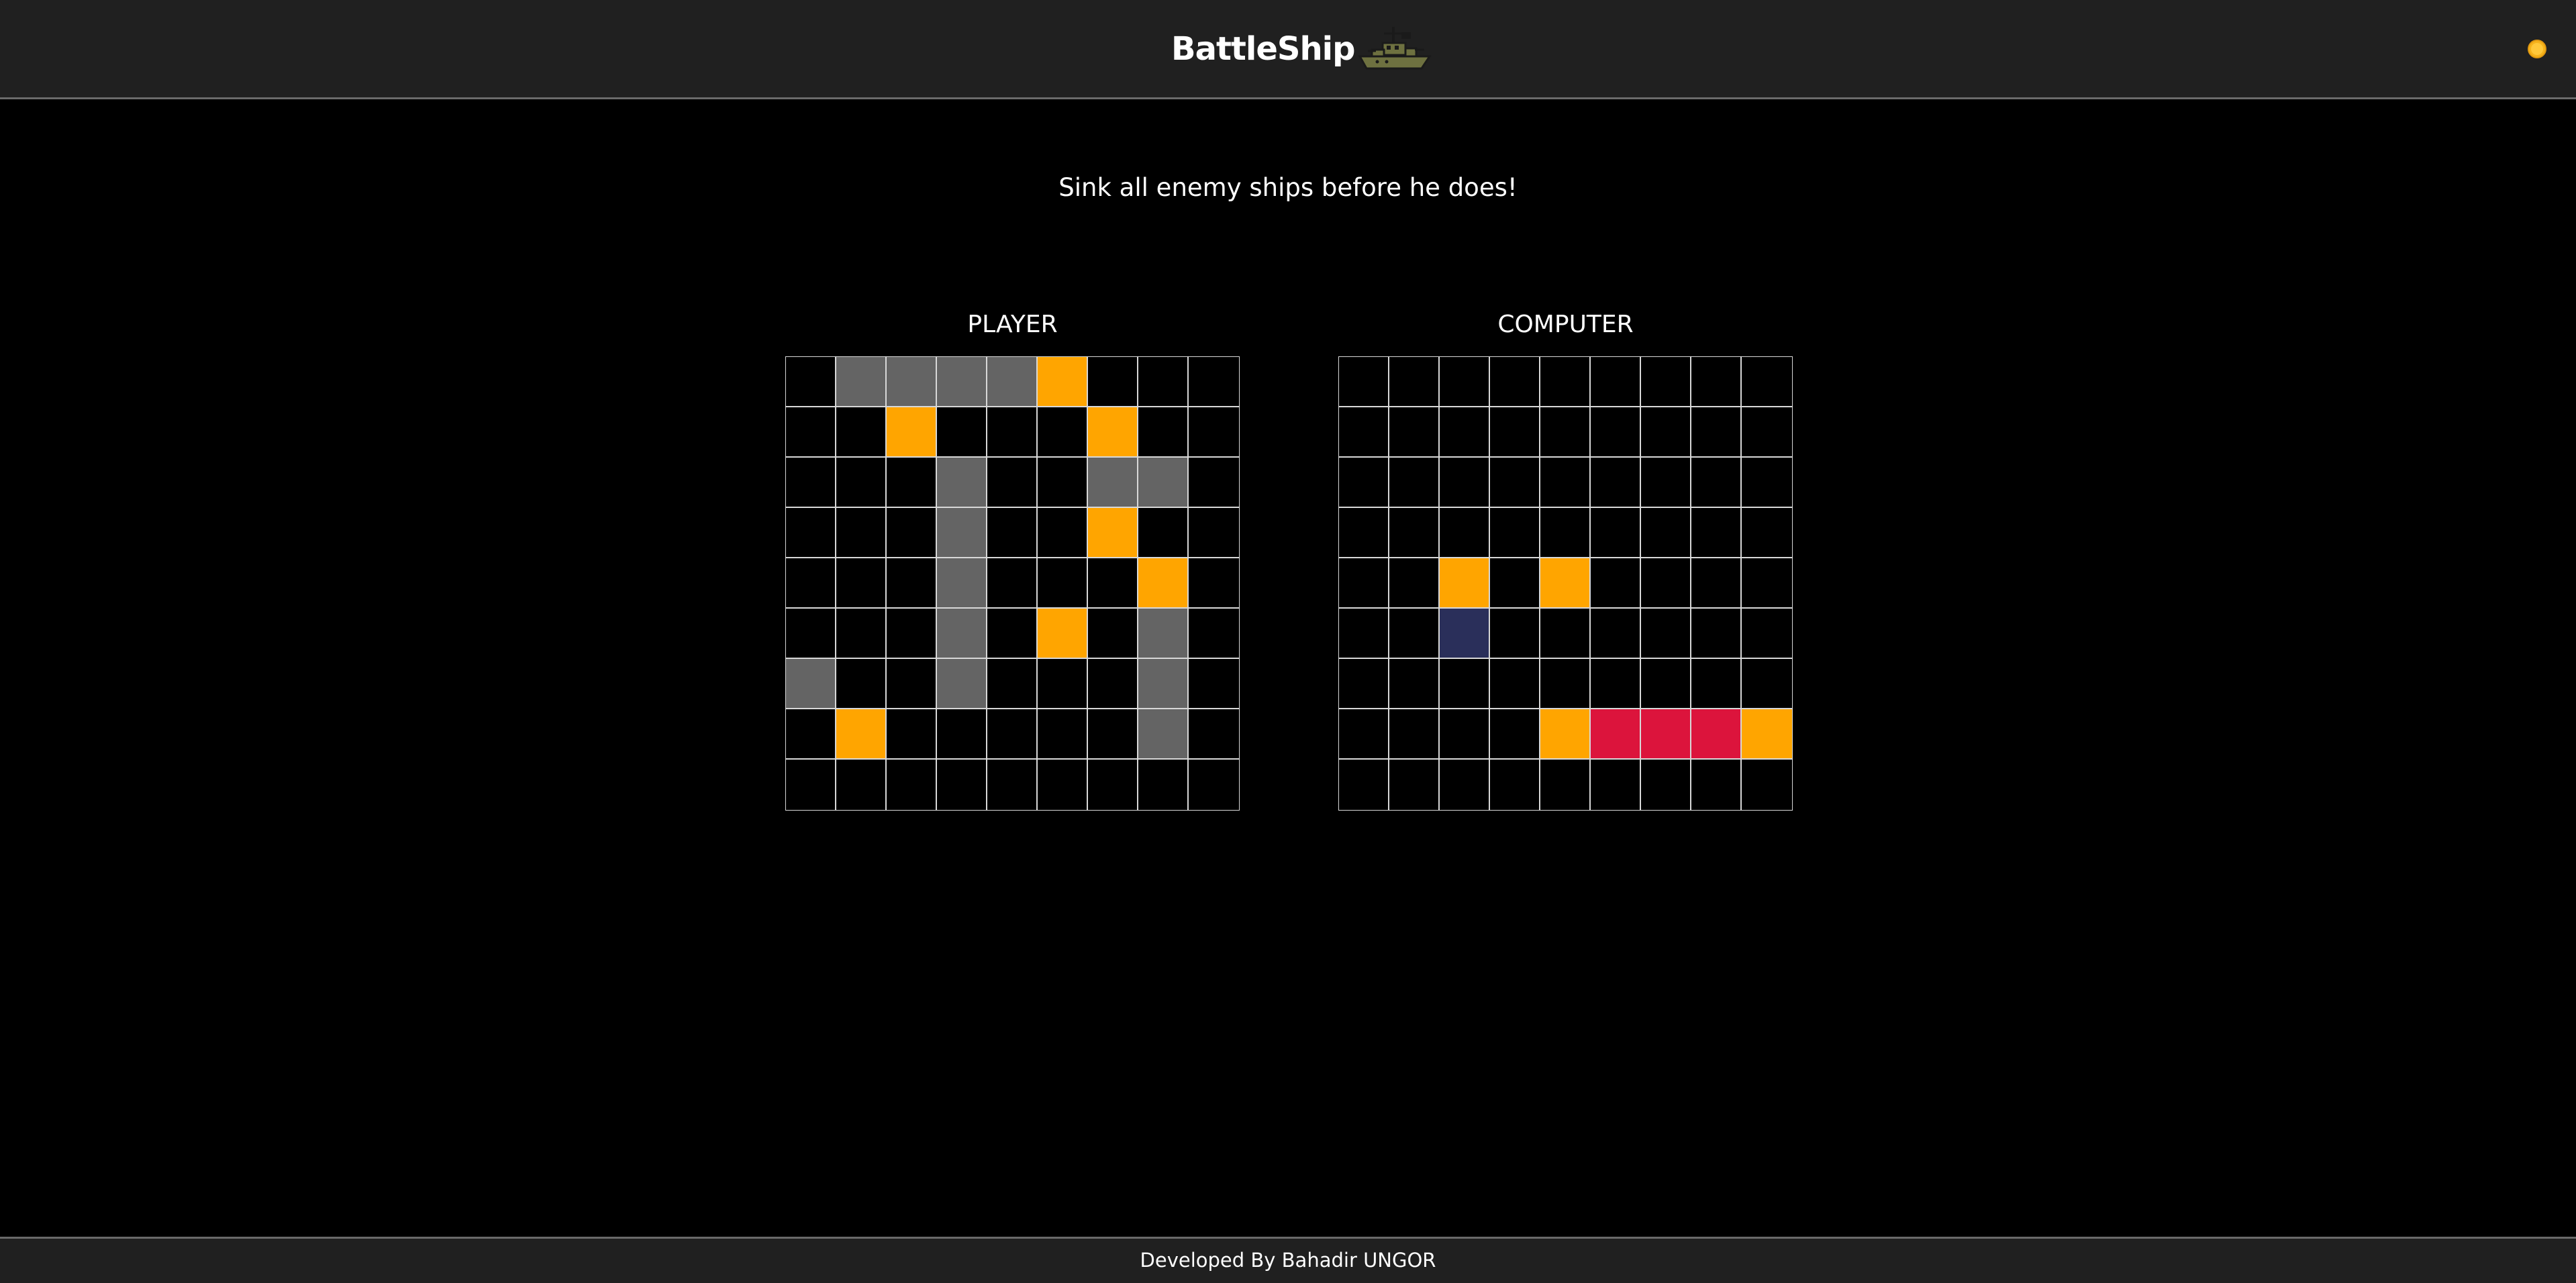  I want to click on computer-board-section: COMPUTER, so click(1565, 558).